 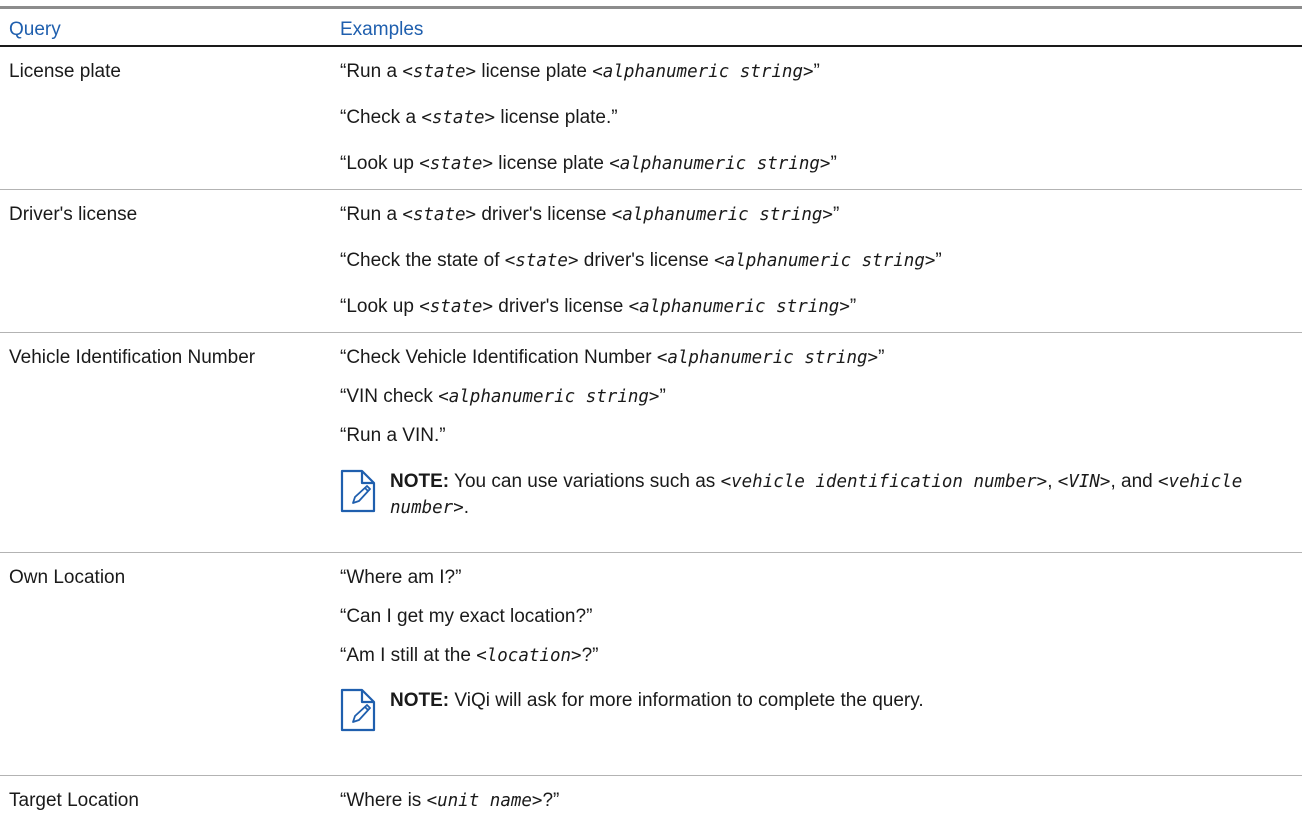 What do you see at coordinates (479, 117) in the screenshot?
I see `example-text: “Check a <state> license plate.”` at bounding box center [479, 117].